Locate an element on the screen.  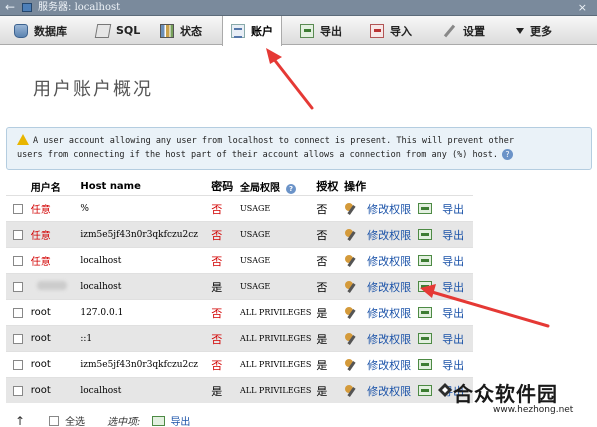
row-user-cell: 任意 is located at coordinates (56, 260).